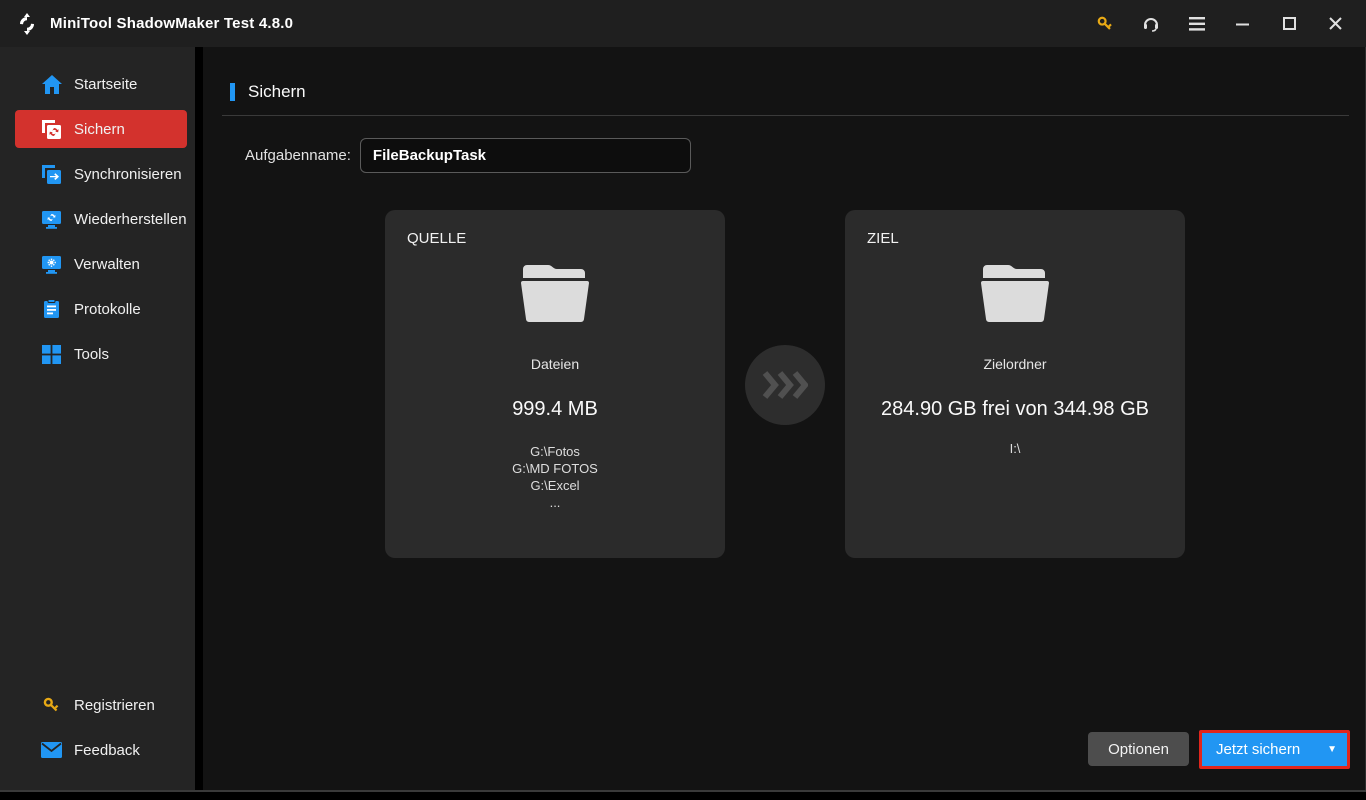  I want to click on sidebar-item-sichern: Sichern, so click(101, 129).